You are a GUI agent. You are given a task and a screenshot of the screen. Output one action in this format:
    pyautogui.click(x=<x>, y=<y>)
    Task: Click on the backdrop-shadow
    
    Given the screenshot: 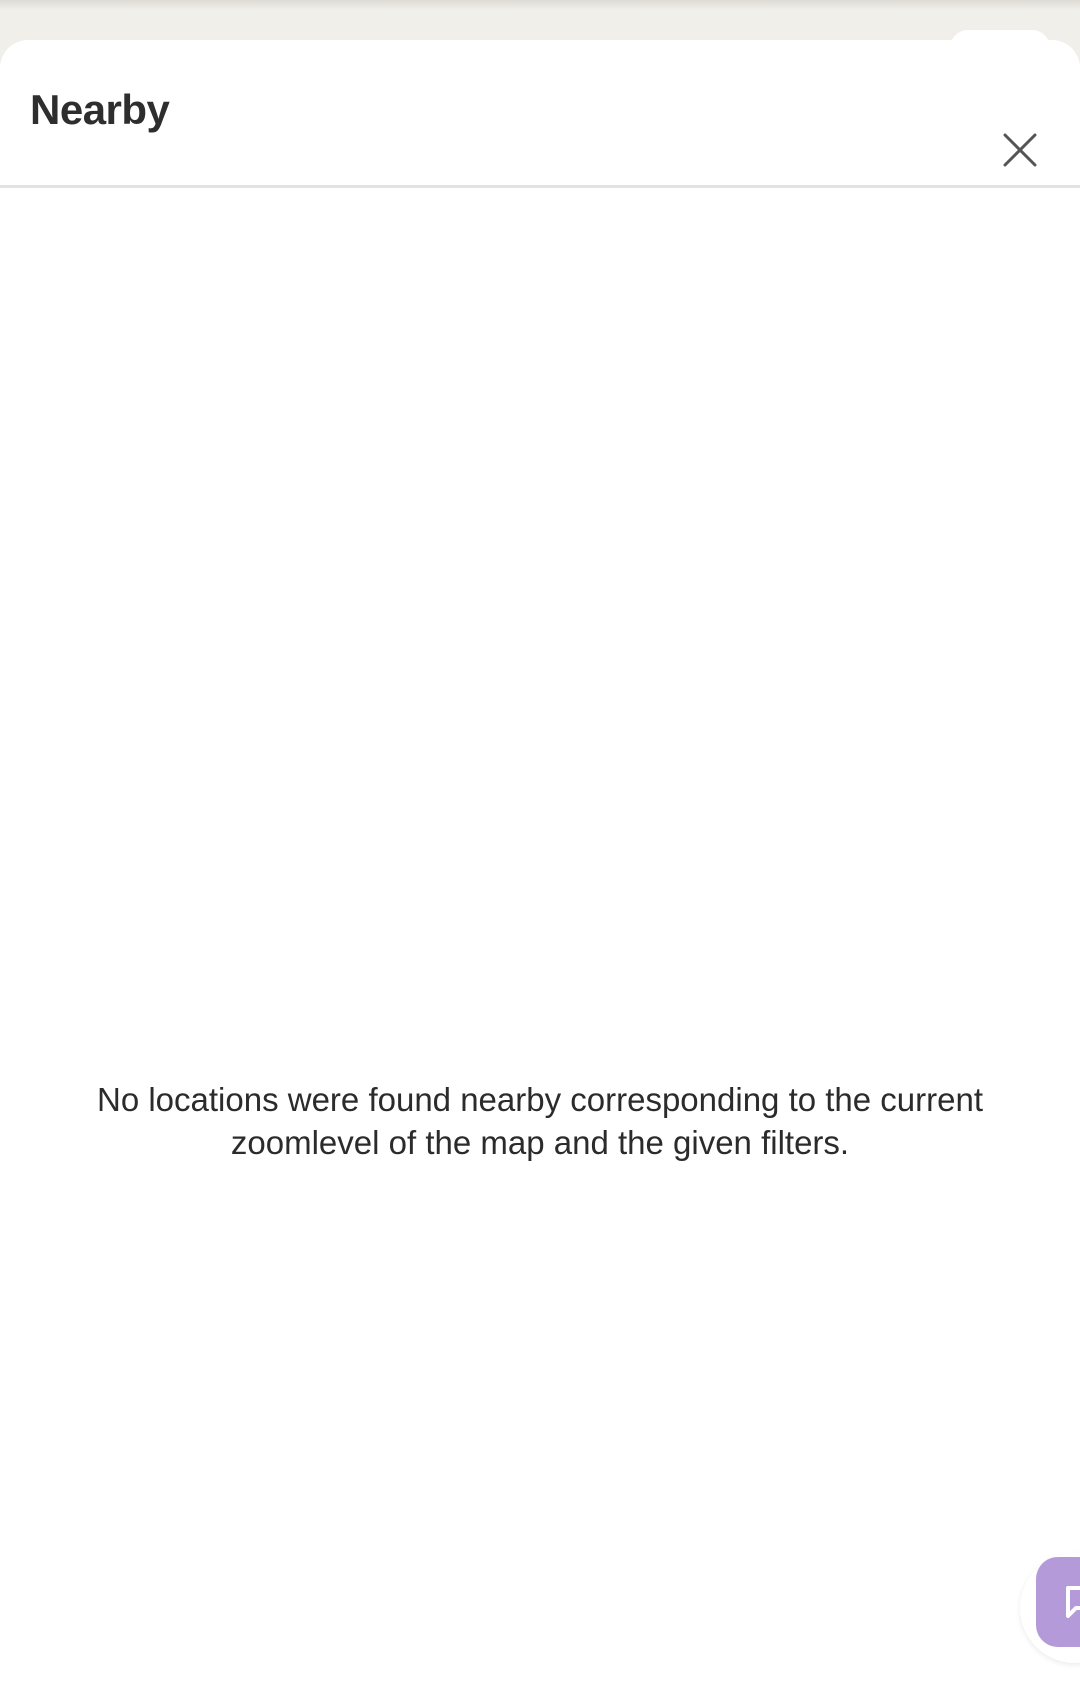 What is the action you would take?
    pyautogui.click(x=540, y=5)
    